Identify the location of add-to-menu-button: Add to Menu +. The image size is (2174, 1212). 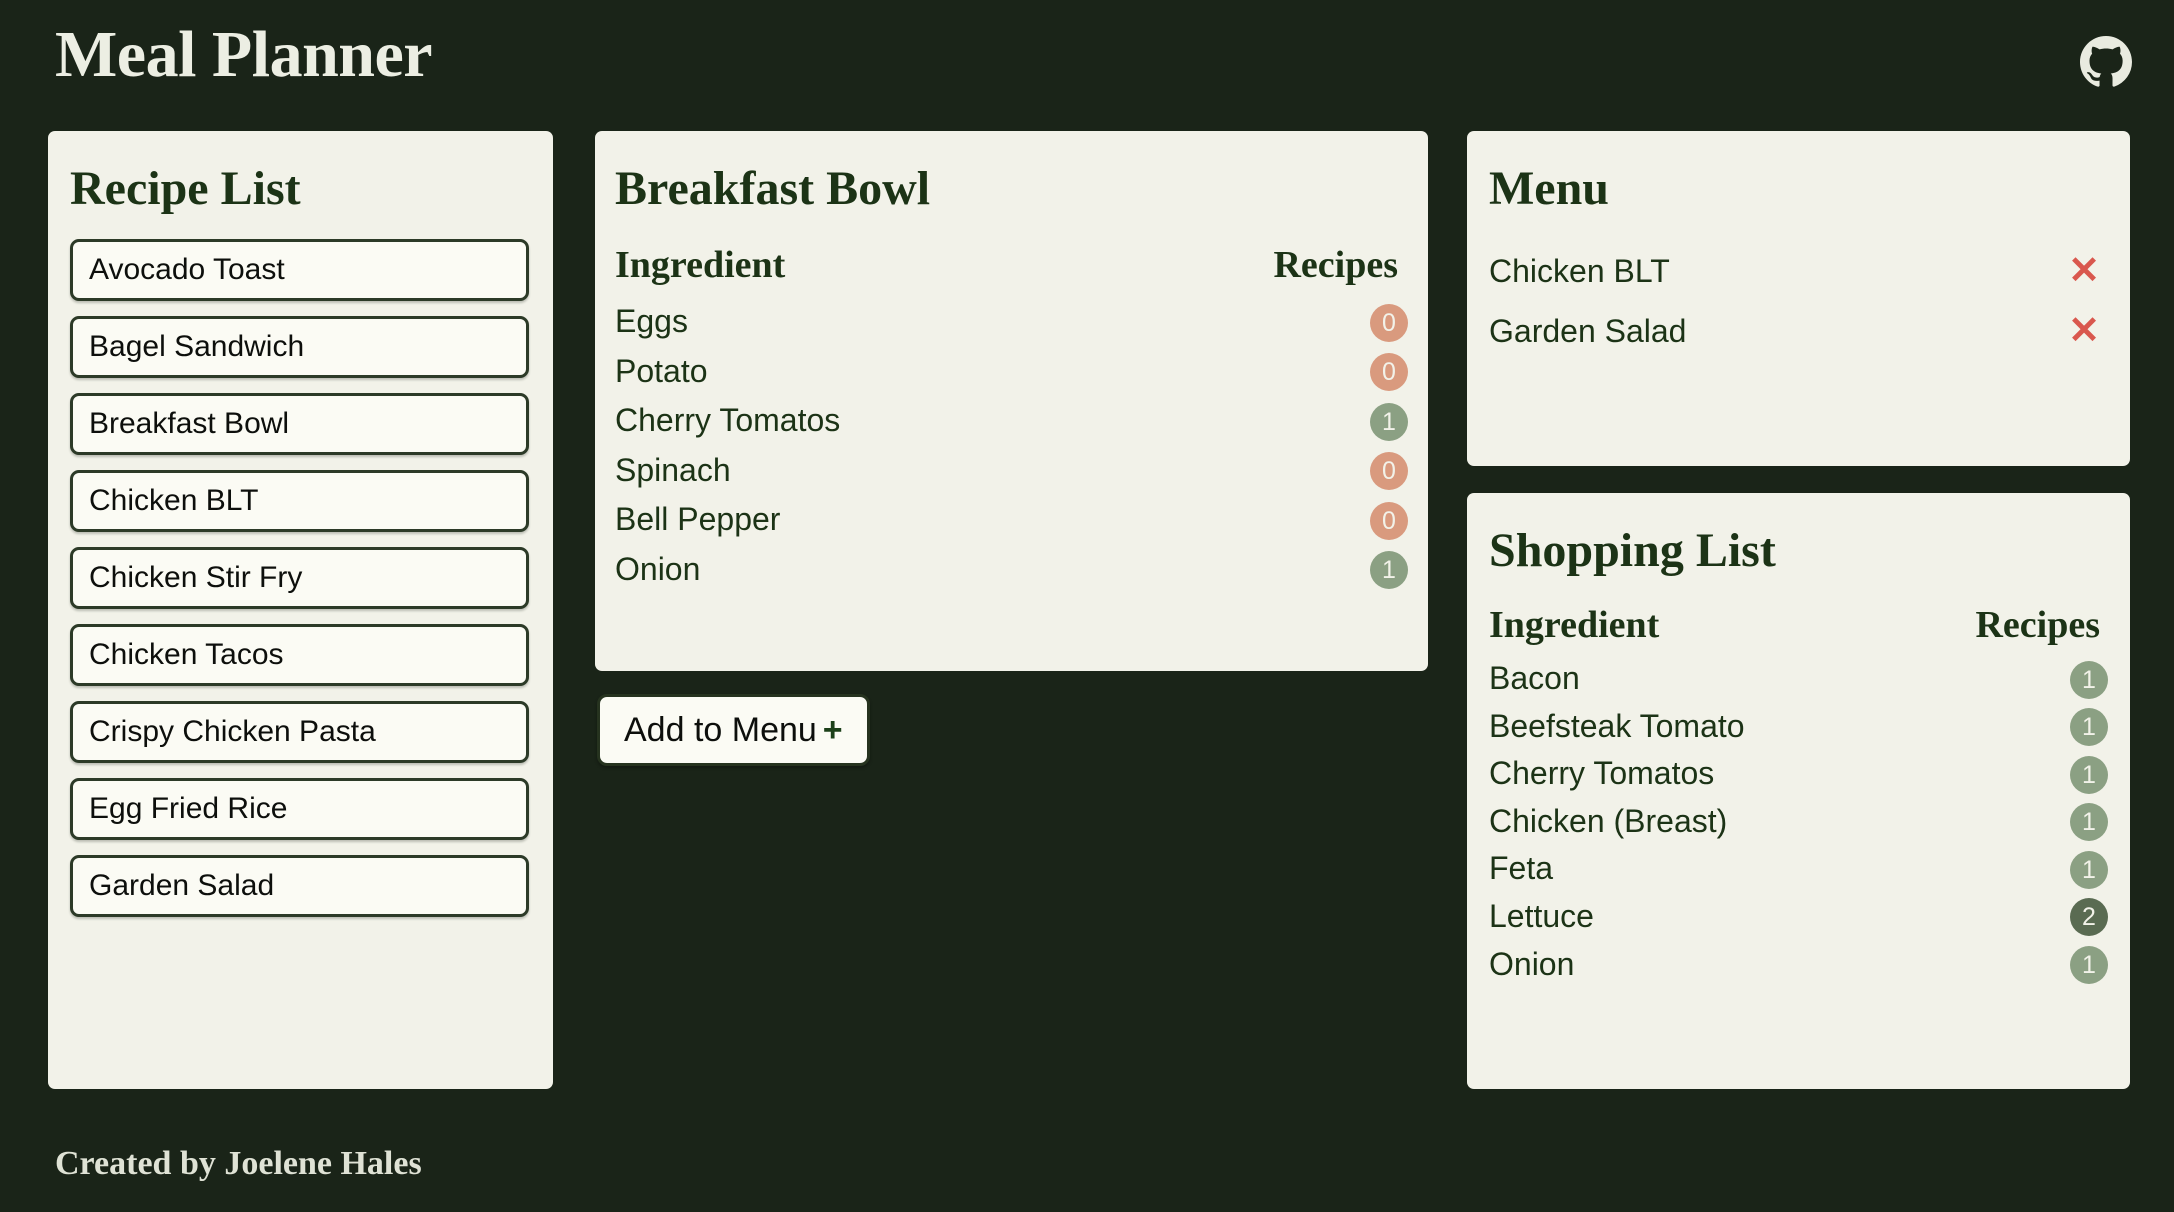
(733, 730).